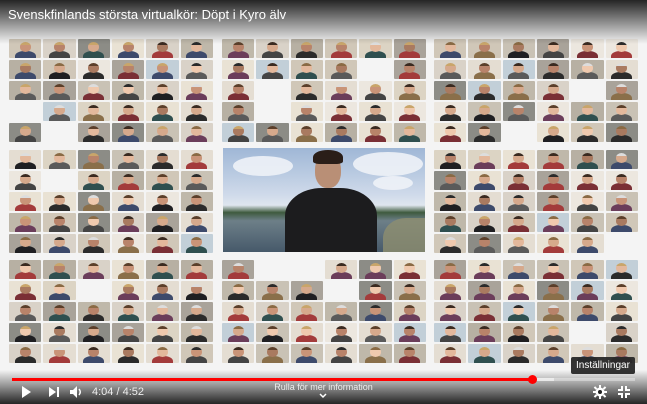  I want to click on more-info-hint: Rulla för mer information, so click(323, 387).